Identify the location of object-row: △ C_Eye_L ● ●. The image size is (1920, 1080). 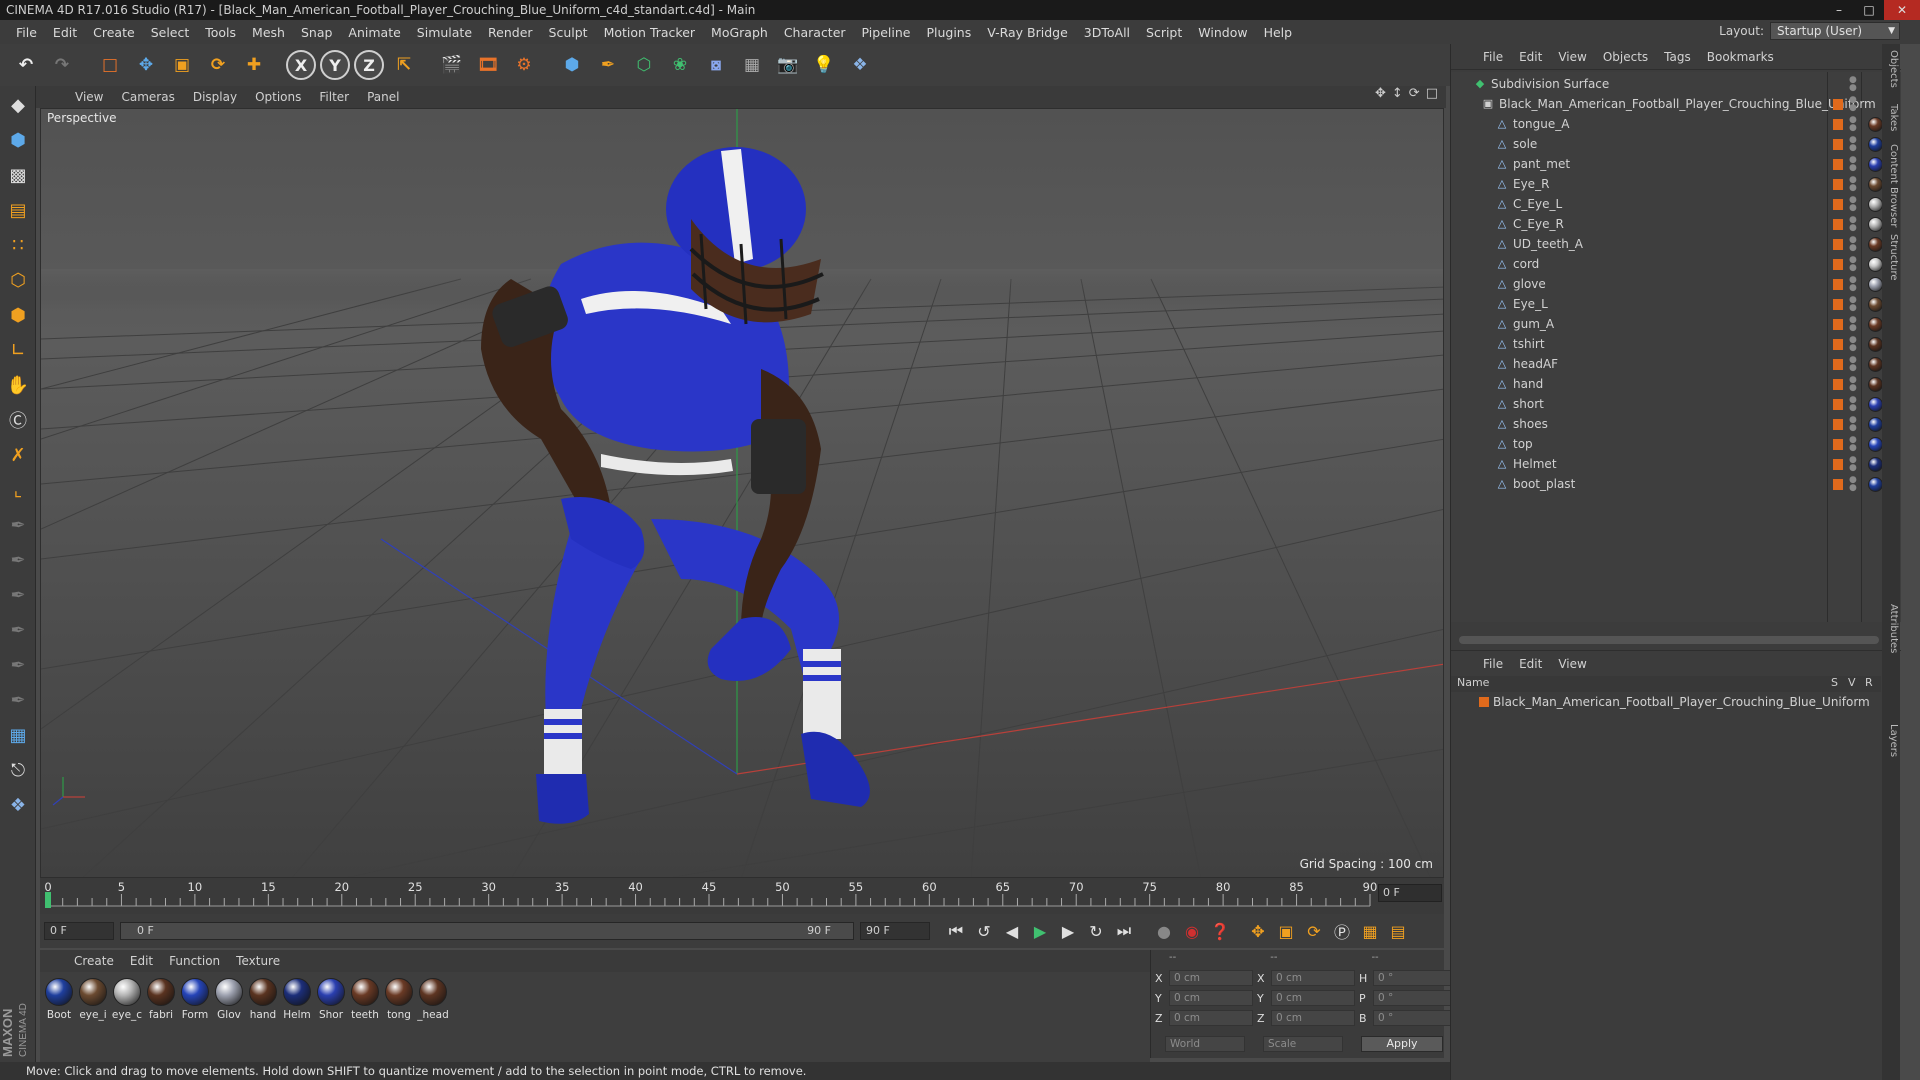
(1676, 204).